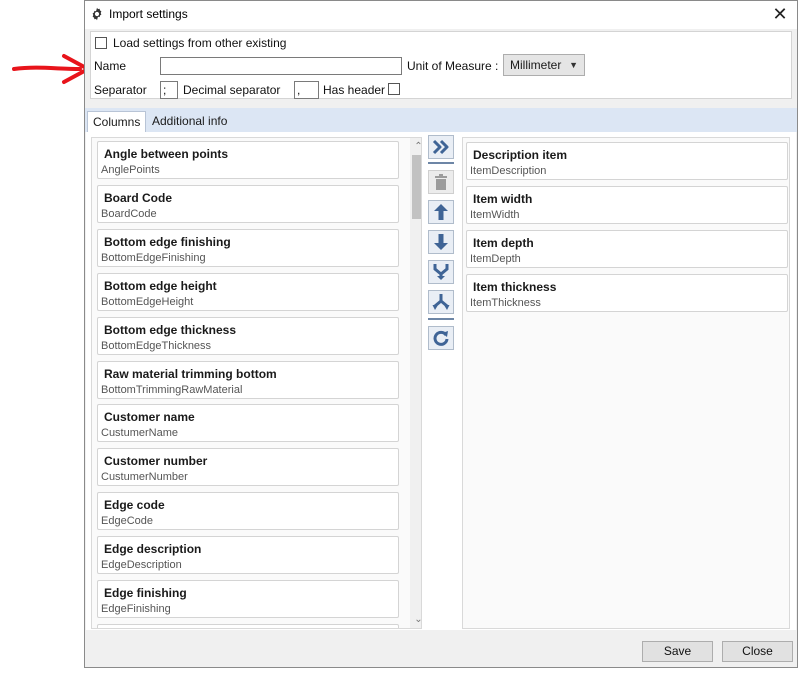 This screenshot has width=806, height=674. Describe the element at coordinates (495, 215) in the screenshot. I see `column-code: ItemWidth` at that location.